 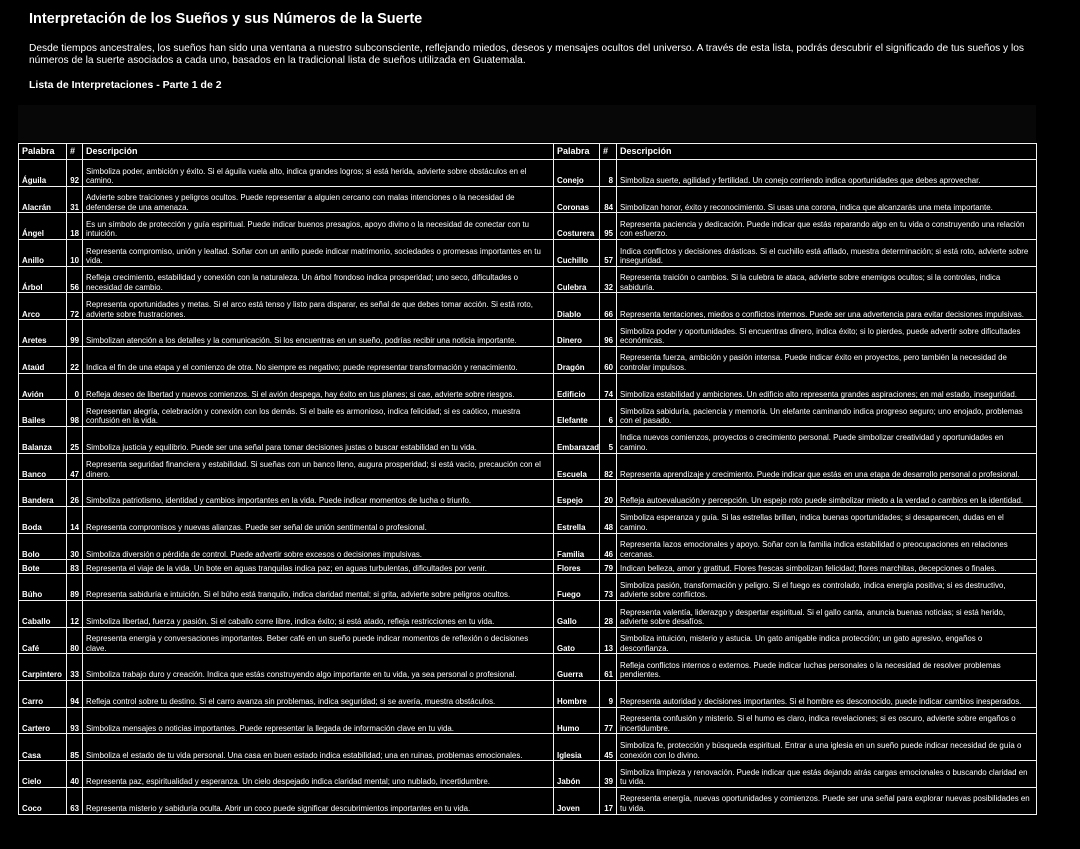 What do you see at coordinates (576, 279) in the screenshot?
I see `word-right: Culebra` at bounding box center [576, 279].